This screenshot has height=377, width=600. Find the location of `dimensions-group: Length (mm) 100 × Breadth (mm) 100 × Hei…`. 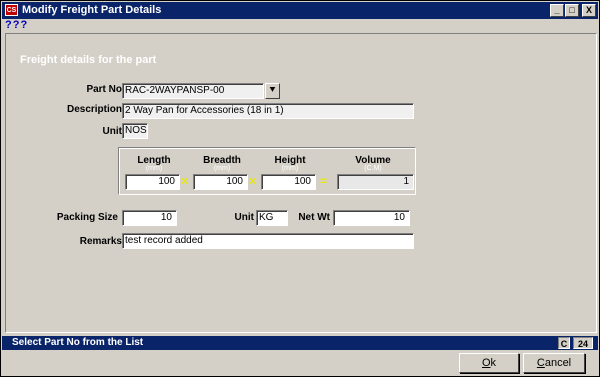

dimensions-group: Length (mm) 100 × Breadth (mm) 100 × Hei… is located at coordinates (267, 171).